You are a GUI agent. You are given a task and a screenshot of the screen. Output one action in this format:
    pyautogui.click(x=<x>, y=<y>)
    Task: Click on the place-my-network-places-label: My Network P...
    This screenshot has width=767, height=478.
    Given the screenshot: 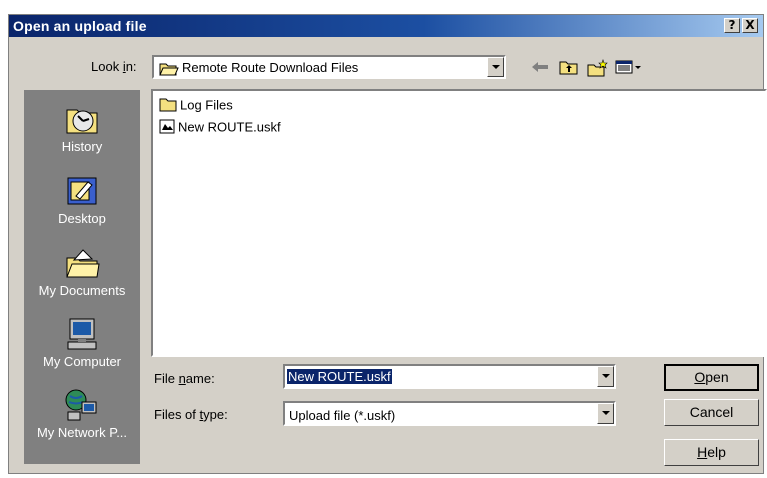 What is the action you would take?
    pyautogui.click(x=82, y=432)
    